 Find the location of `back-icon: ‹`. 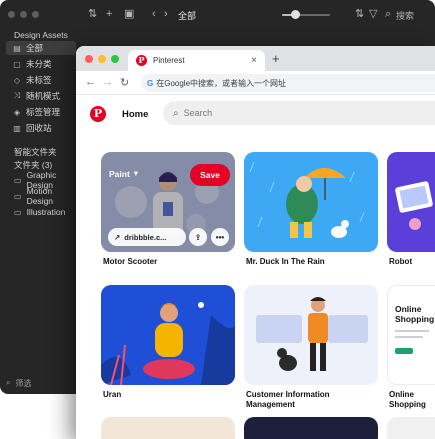

back-icon: ‹ is located at coordinates (154, 14).